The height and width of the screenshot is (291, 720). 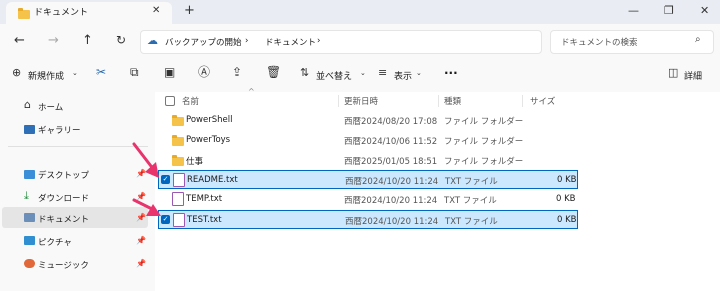 What do you see at coordinates (19, 40) in the screenshot?
I see `back-arrow-icon: ←` at bounding box center [19, 40].